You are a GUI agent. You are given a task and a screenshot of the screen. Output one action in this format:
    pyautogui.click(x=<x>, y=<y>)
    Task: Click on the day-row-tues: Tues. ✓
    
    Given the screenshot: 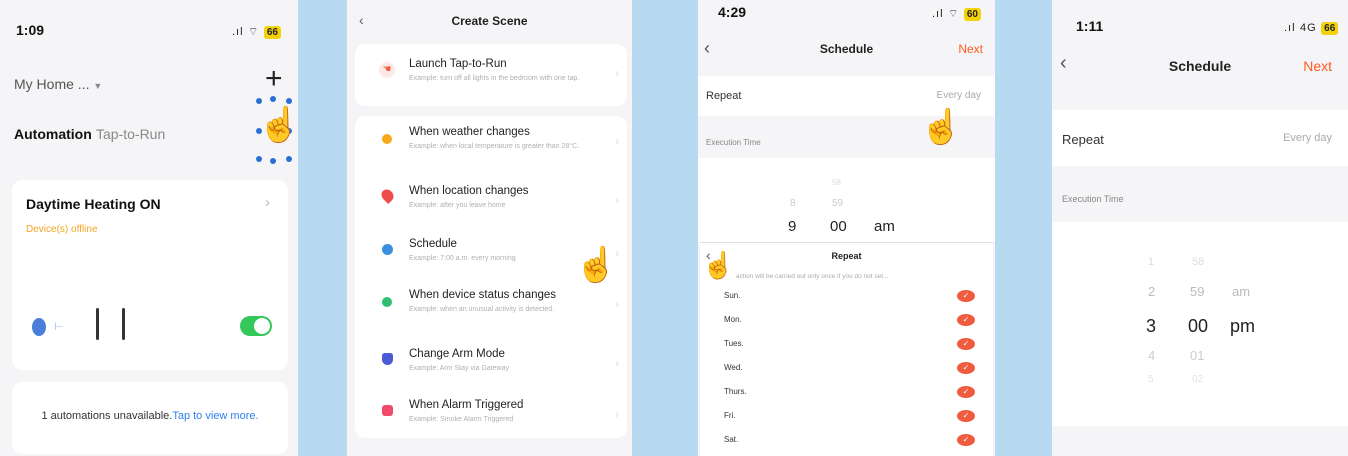 What is the action you would take?
    pyautogui.click(x=847, y=347)
    